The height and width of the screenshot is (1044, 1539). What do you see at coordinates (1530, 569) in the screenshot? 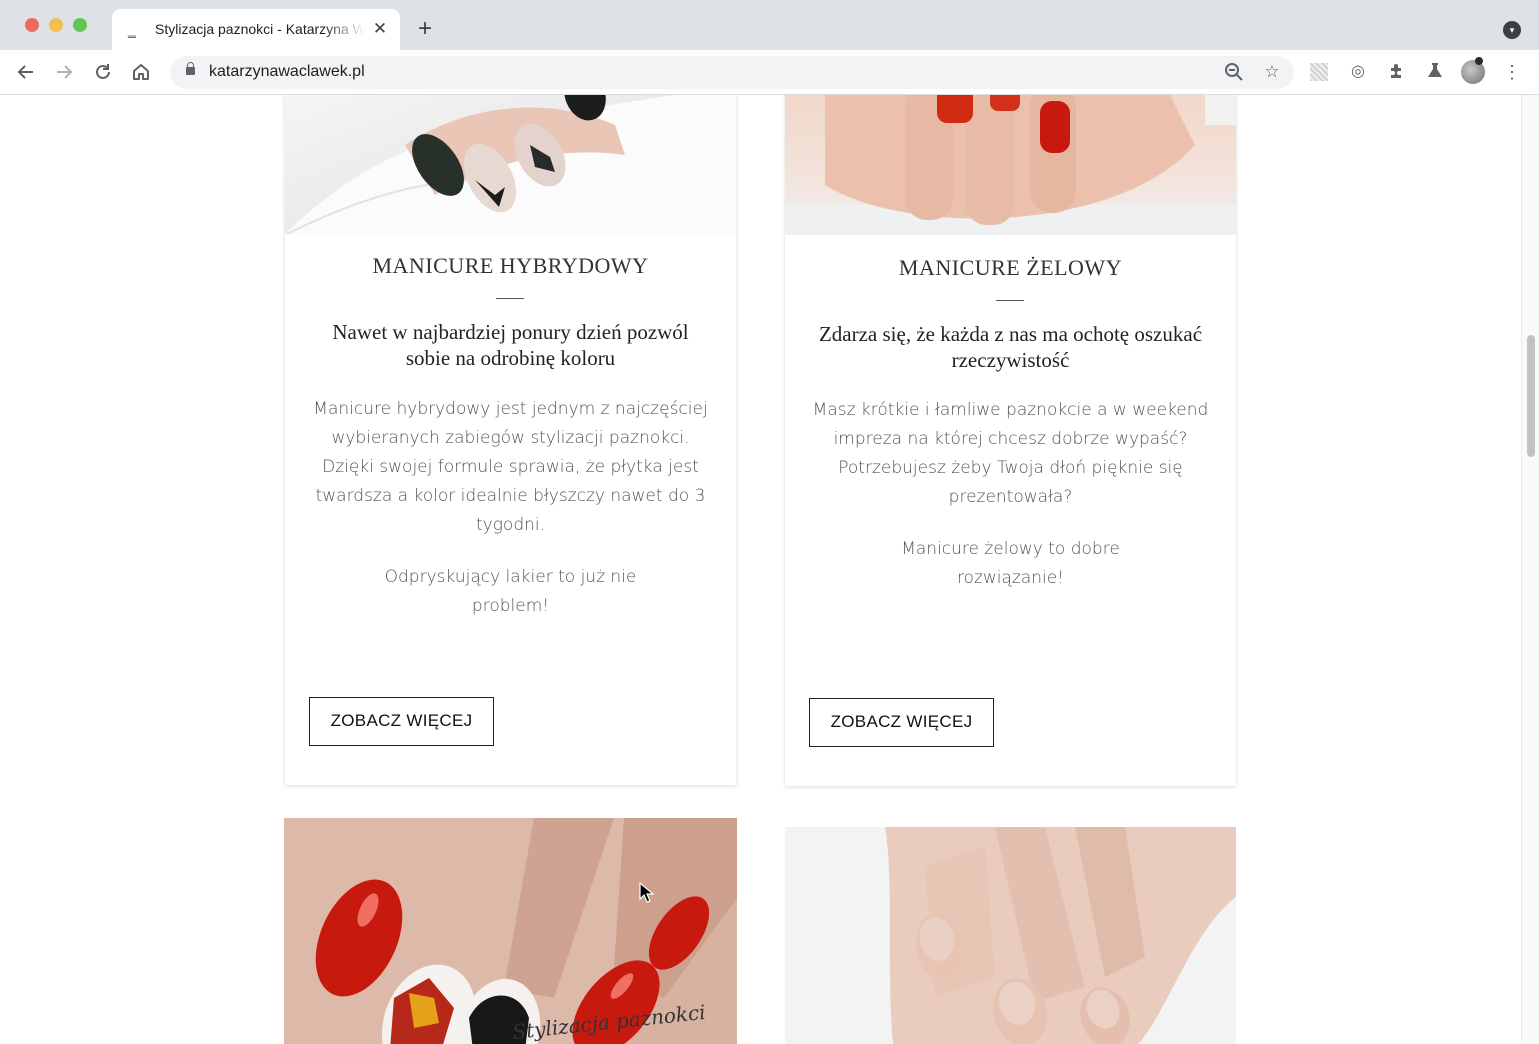
I see `page-scrollbar` at bounding box center [1530, 569].